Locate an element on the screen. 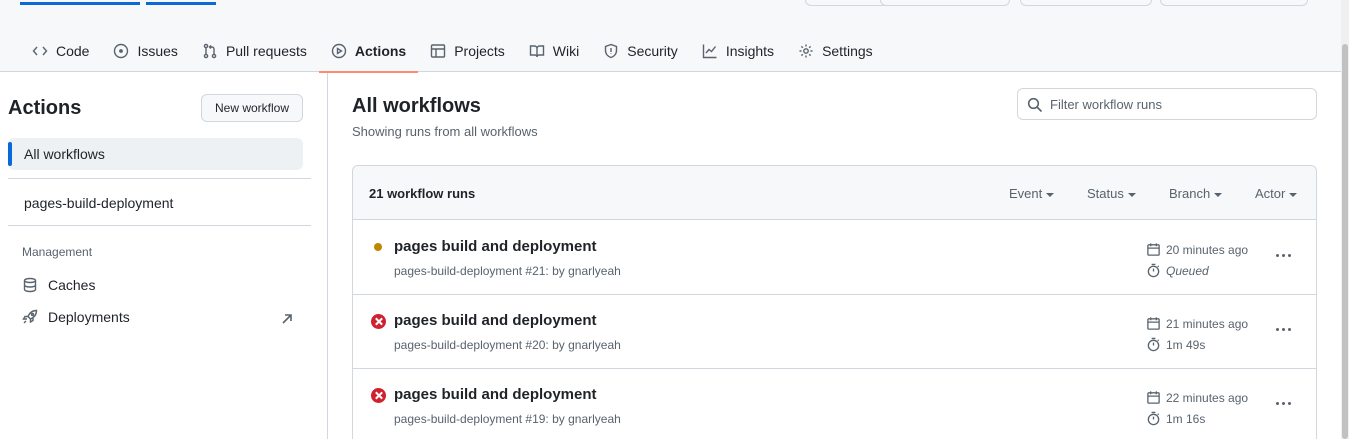 The width and height of the screenshot is (1349, 439). runs-count: 21 workflow runs is located at coordinates (422, 193).